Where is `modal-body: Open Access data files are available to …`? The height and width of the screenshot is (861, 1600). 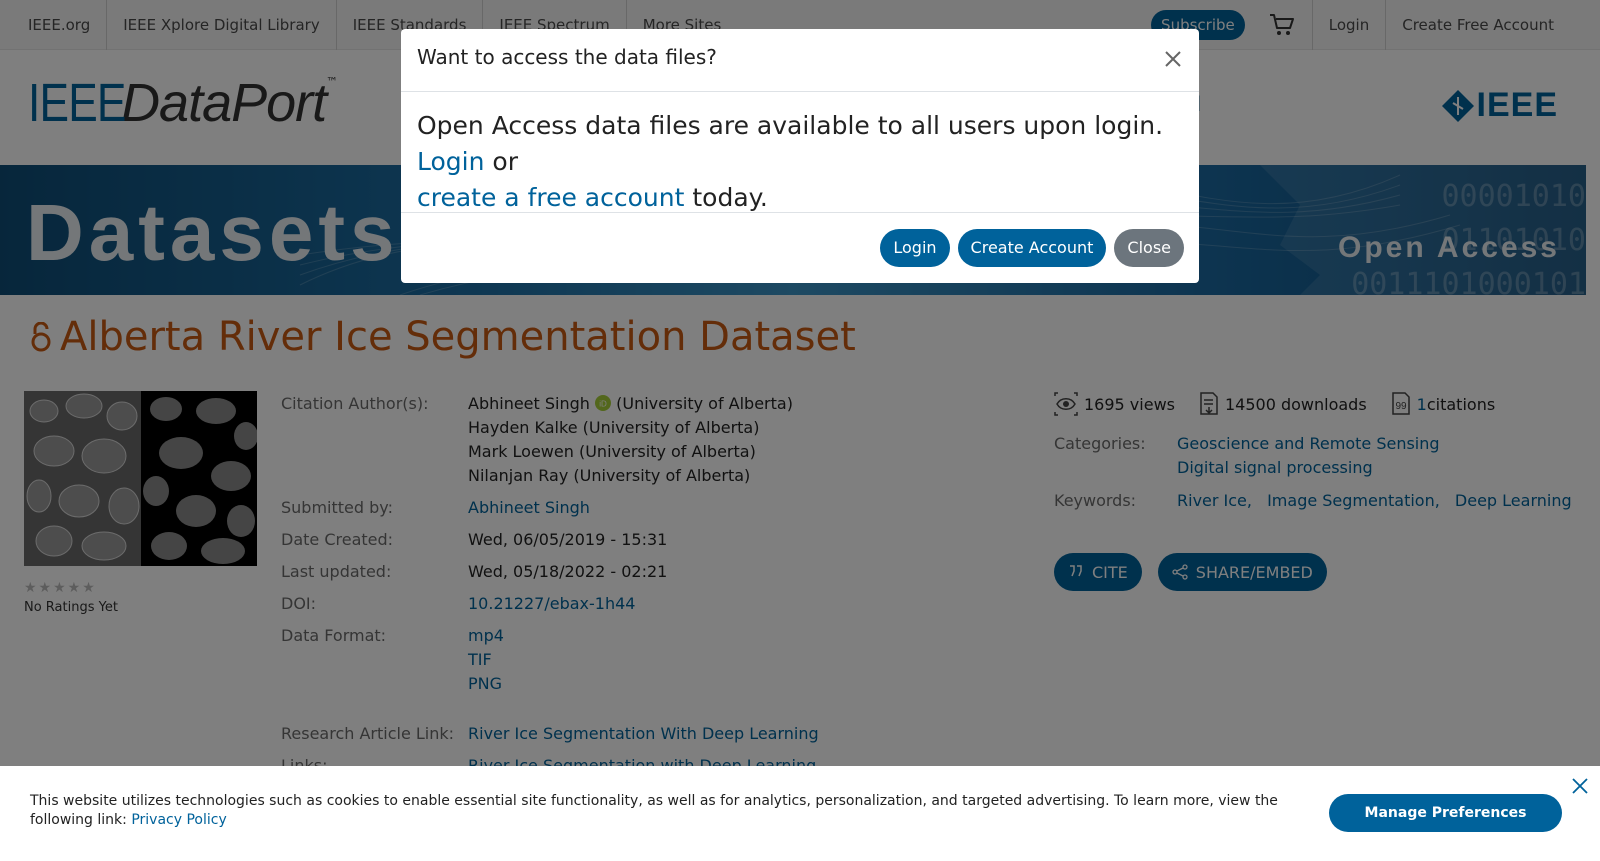
modal-body: Open Access data files are available to … is located at coordinates (800, 152).